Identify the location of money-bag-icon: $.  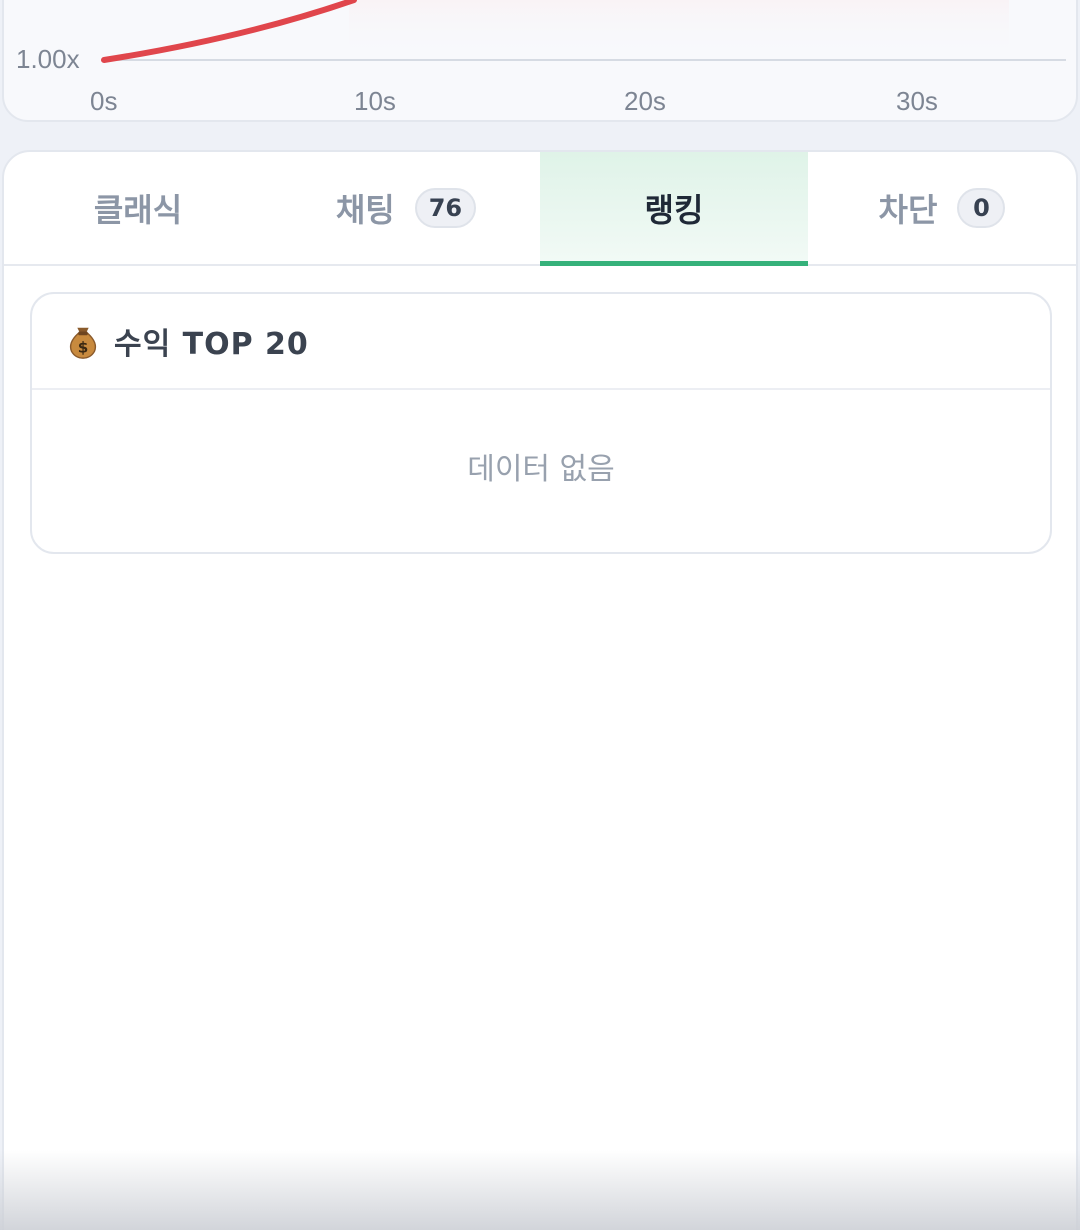
(83, 343).